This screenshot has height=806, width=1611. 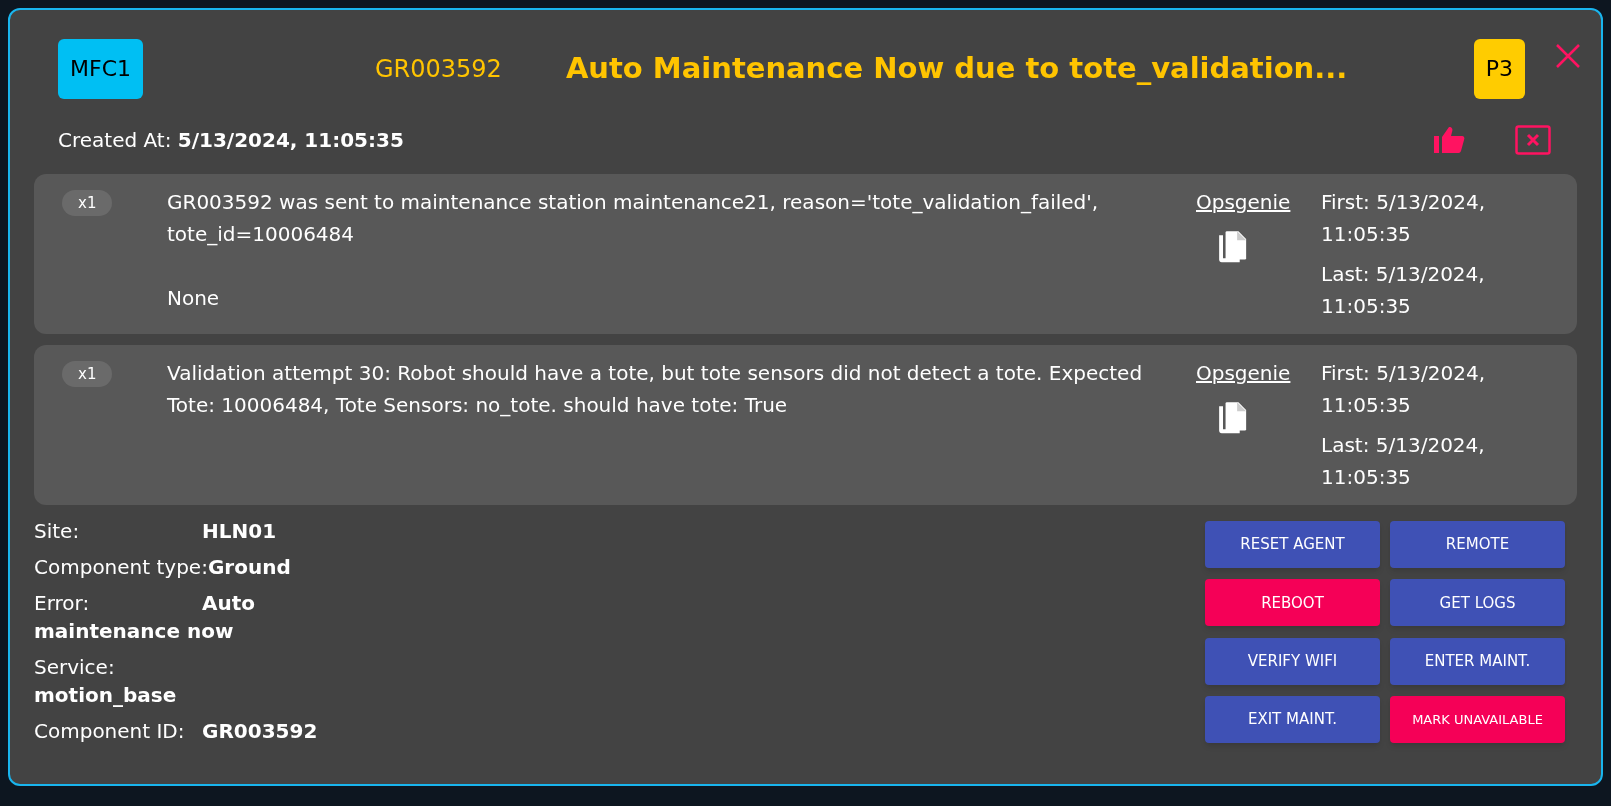 What do you see at coordinates (1292, 661) in the screenshot?
I see `action-button: VERIFY WIFI` at bounding box center [1292, 661].